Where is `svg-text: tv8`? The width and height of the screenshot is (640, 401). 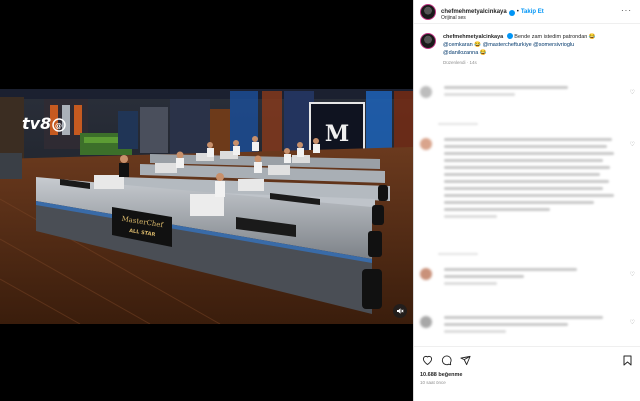 svg-text: tv8 is located at coordinates (36, 123).